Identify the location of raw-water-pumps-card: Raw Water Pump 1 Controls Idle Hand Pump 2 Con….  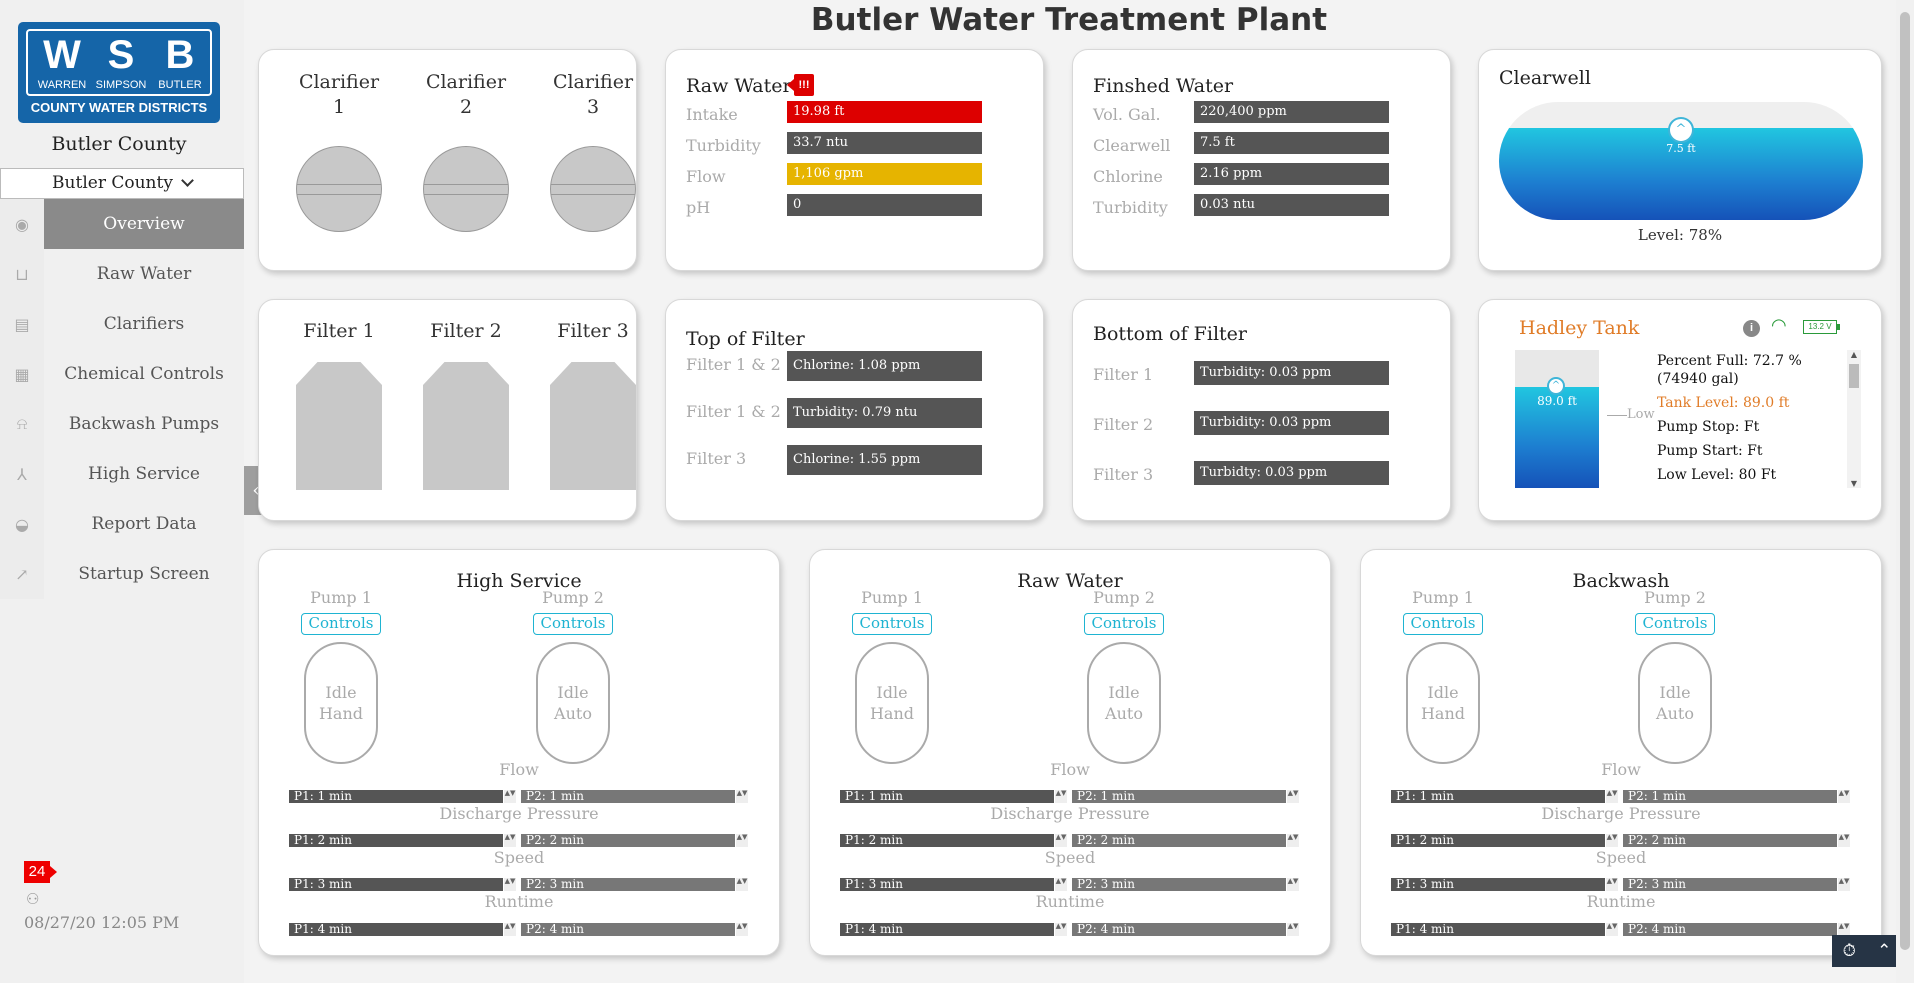
(1070, 752).